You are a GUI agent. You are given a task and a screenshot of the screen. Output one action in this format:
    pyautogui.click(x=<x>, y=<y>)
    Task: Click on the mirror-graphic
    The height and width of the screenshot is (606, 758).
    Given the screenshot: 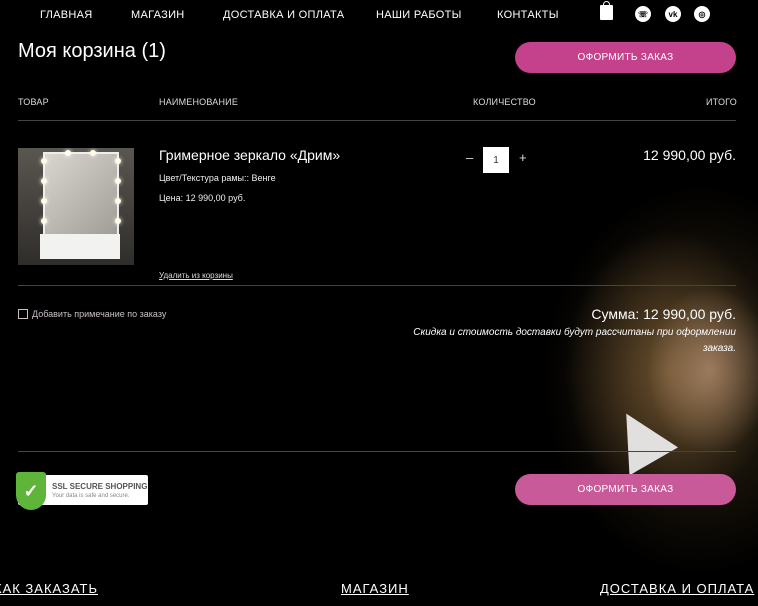 What is the action you would take?
    pyautogui.click(x=81, y=194)
    